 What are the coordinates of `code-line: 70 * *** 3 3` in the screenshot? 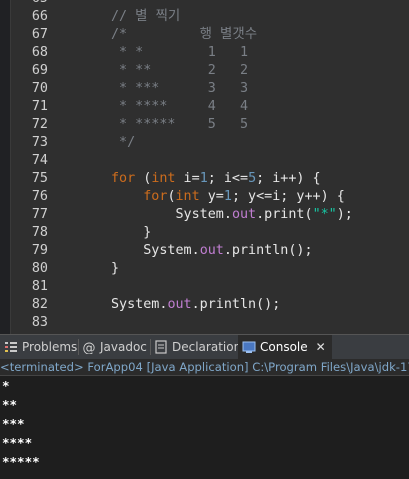 It's located at (204, 89).